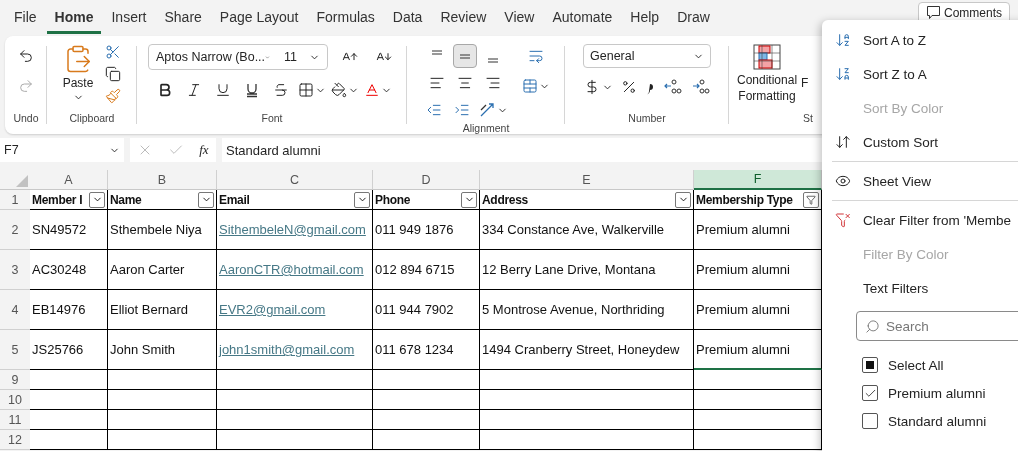  What do you see at coordinates (302, 57) in the screenshot?
I see `font-size-dropdown: 11` at bounding box center [302, 57].